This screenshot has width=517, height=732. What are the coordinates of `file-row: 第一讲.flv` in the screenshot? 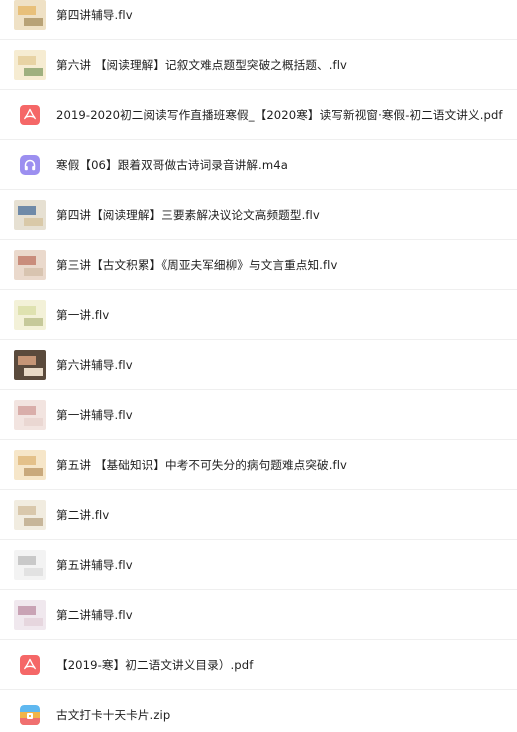 It's located at (258, 315).